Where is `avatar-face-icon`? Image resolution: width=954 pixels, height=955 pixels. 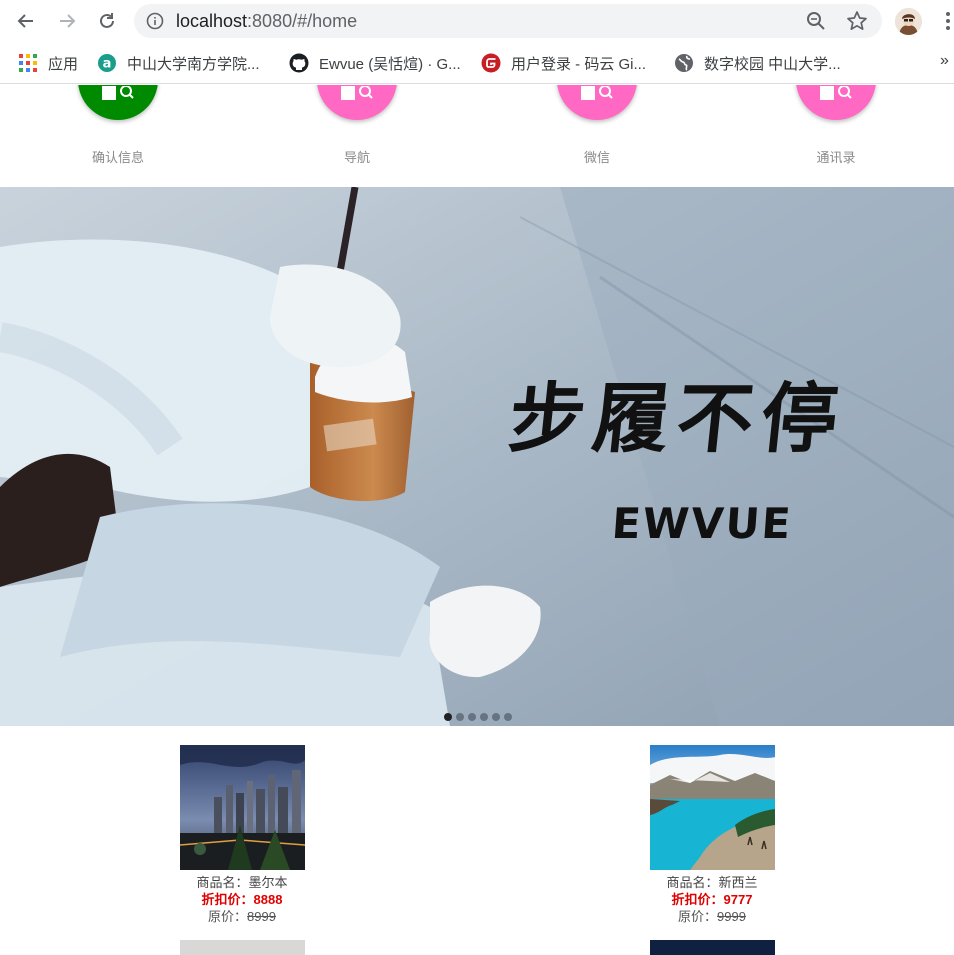
avatar-face-icon is located at coordinates (908, 21).